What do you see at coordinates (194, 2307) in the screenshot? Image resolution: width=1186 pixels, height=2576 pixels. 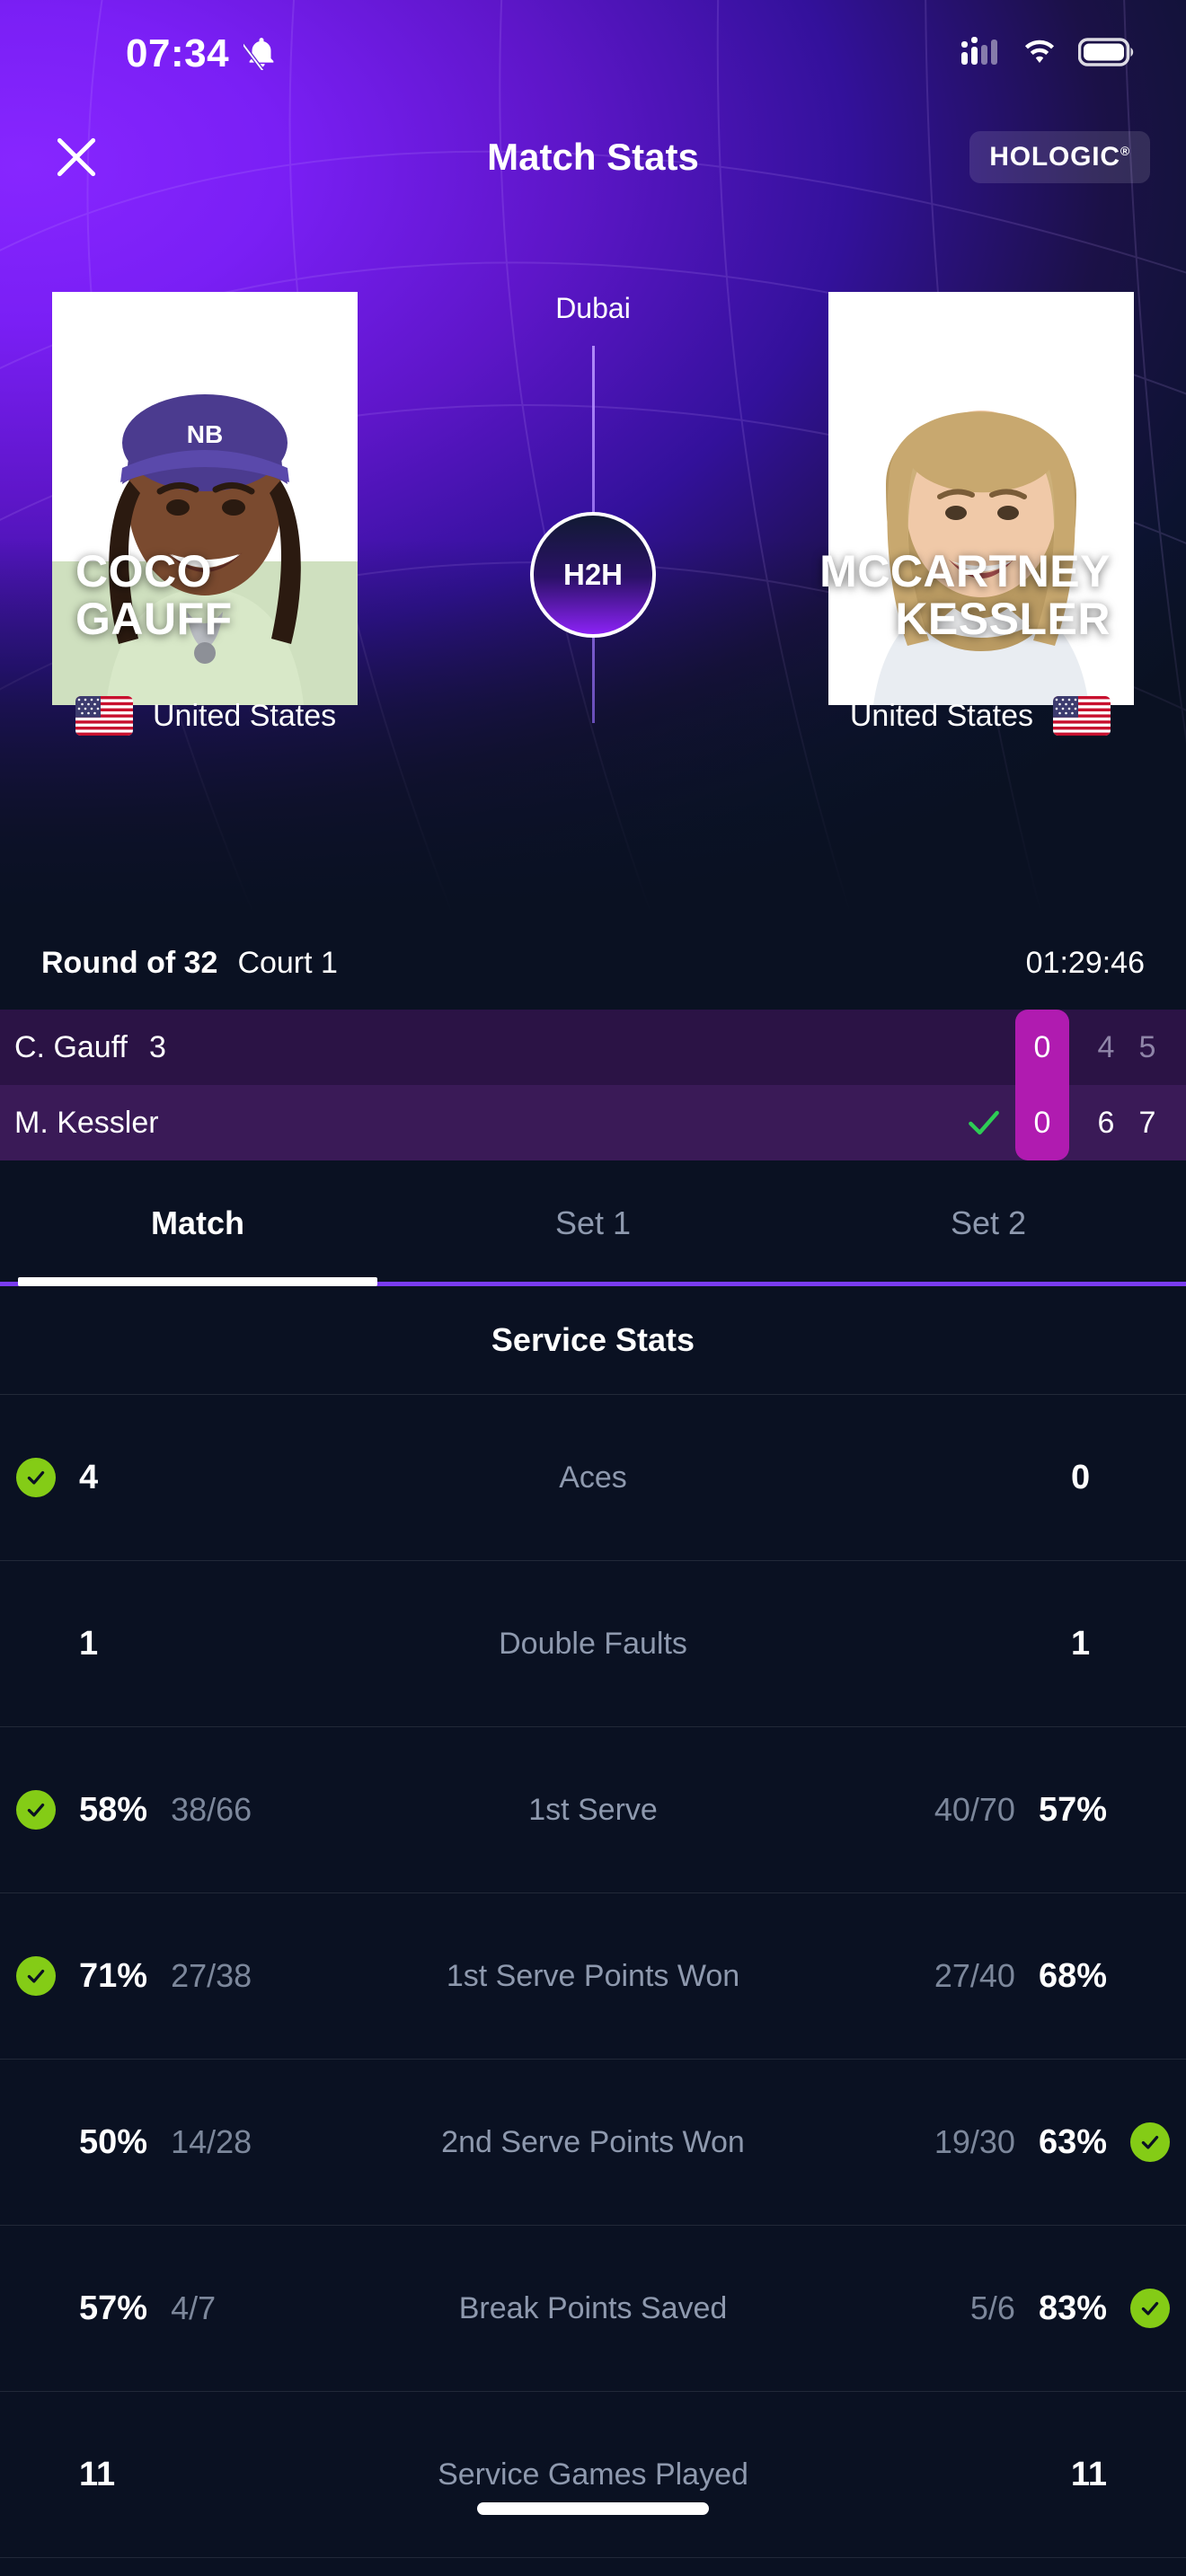 I see `stat-left-secondary: 4/7` at bounding box center [194, 2307].